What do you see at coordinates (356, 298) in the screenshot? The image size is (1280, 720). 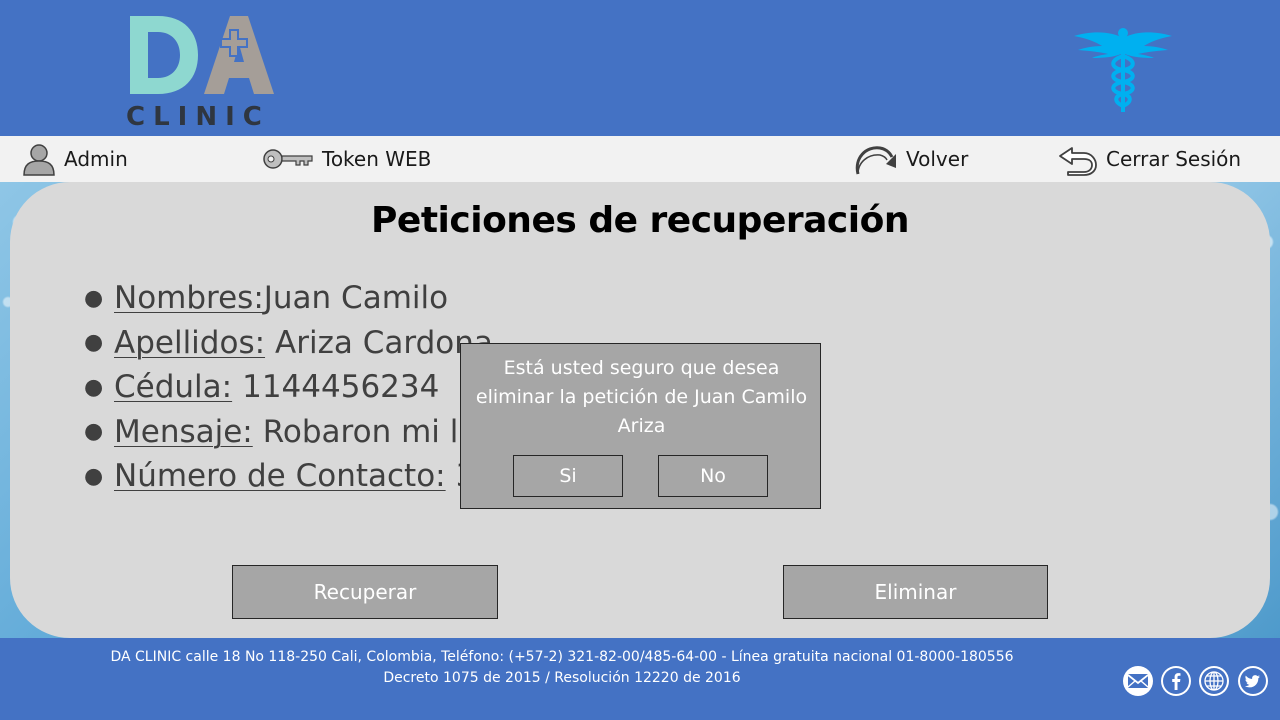 I see `detail-value: Juan Camilo` at bounding box center [356, 298].